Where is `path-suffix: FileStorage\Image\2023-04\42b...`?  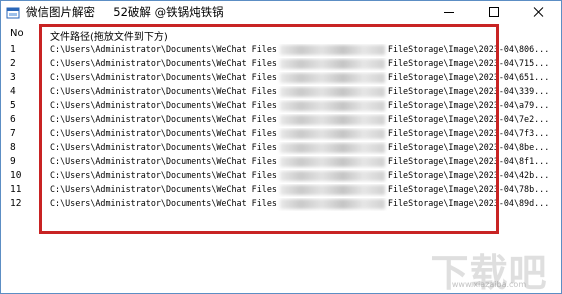 path-suffix: FileStorage\Image\2023-04\42b... is located at coordinates (467, 175).